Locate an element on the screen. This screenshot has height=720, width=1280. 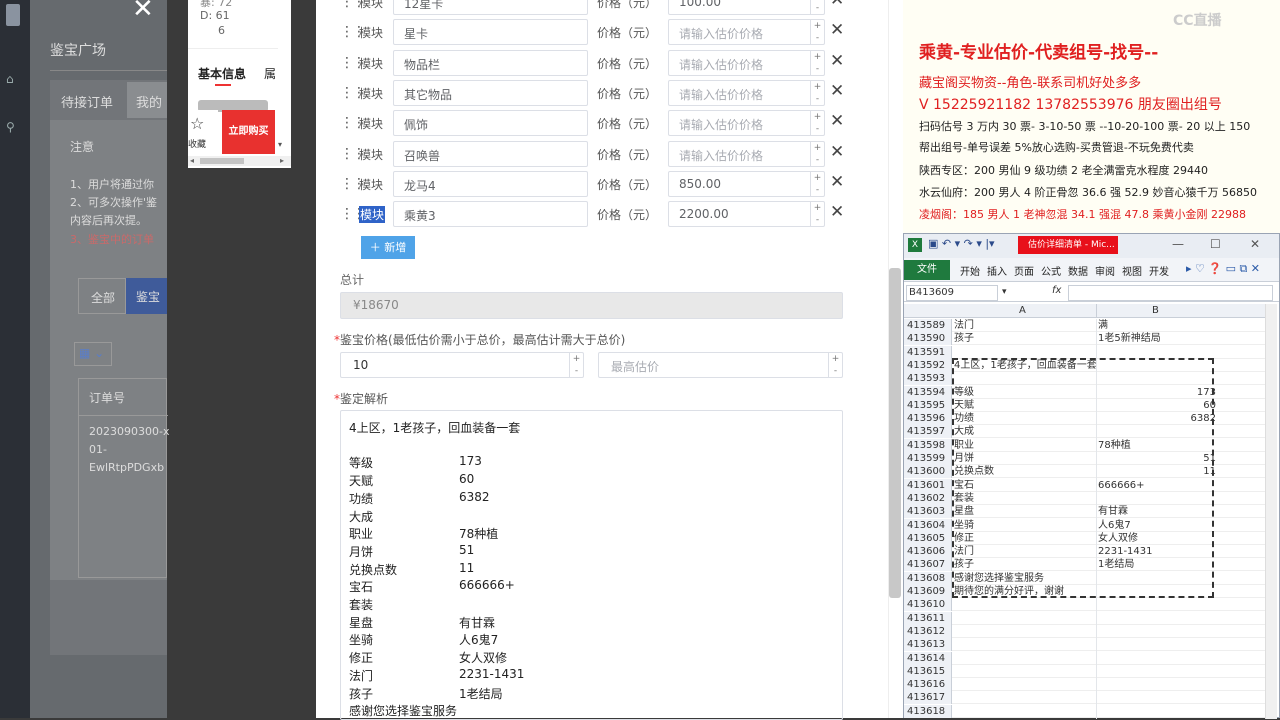
row-number: 413614 is located at coordinates (928, 658).